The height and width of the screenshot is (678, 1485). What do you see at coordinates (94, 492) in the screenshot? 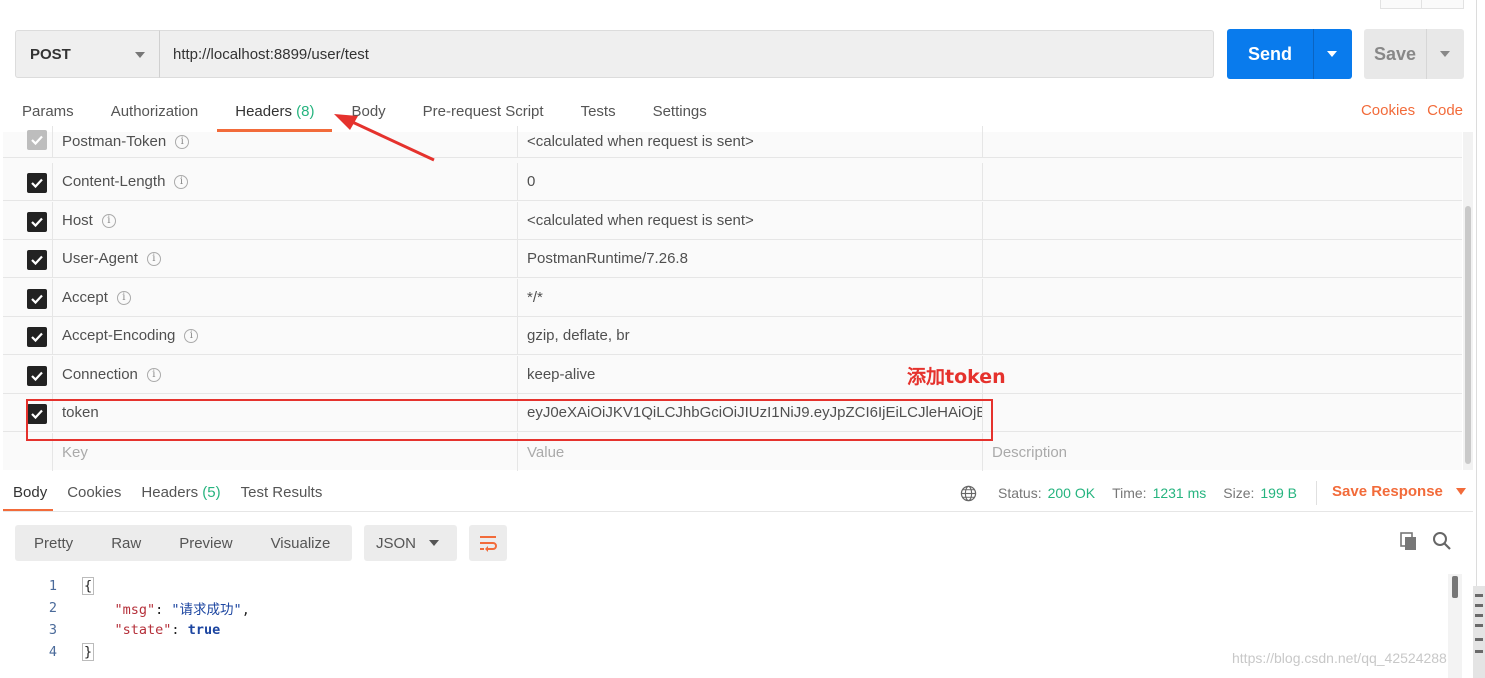
I see `tab-label: Cookies` at bounding box center [94, 492].